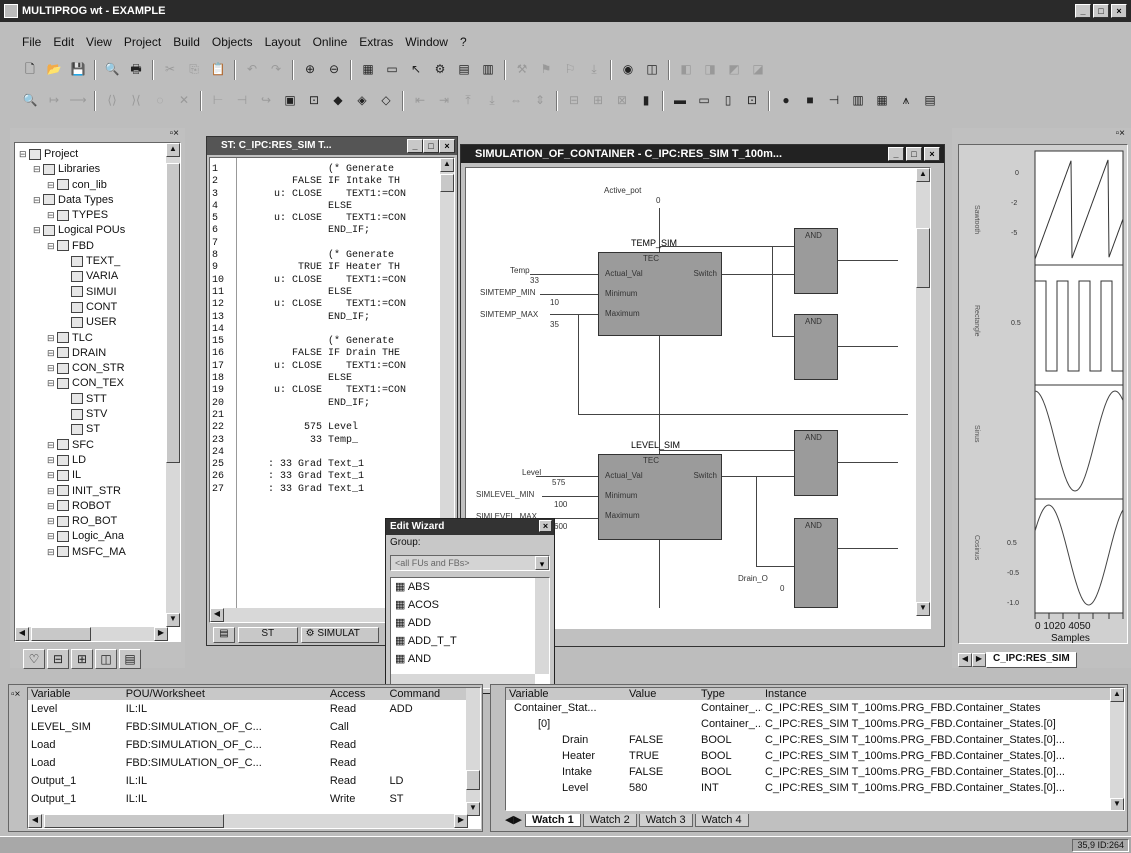 The width and height of the screenshot is (1131, 853). Describe the element at coordinates (106, 659) in the screenshot. I see `tab-instances-icon: ◫` at that location.